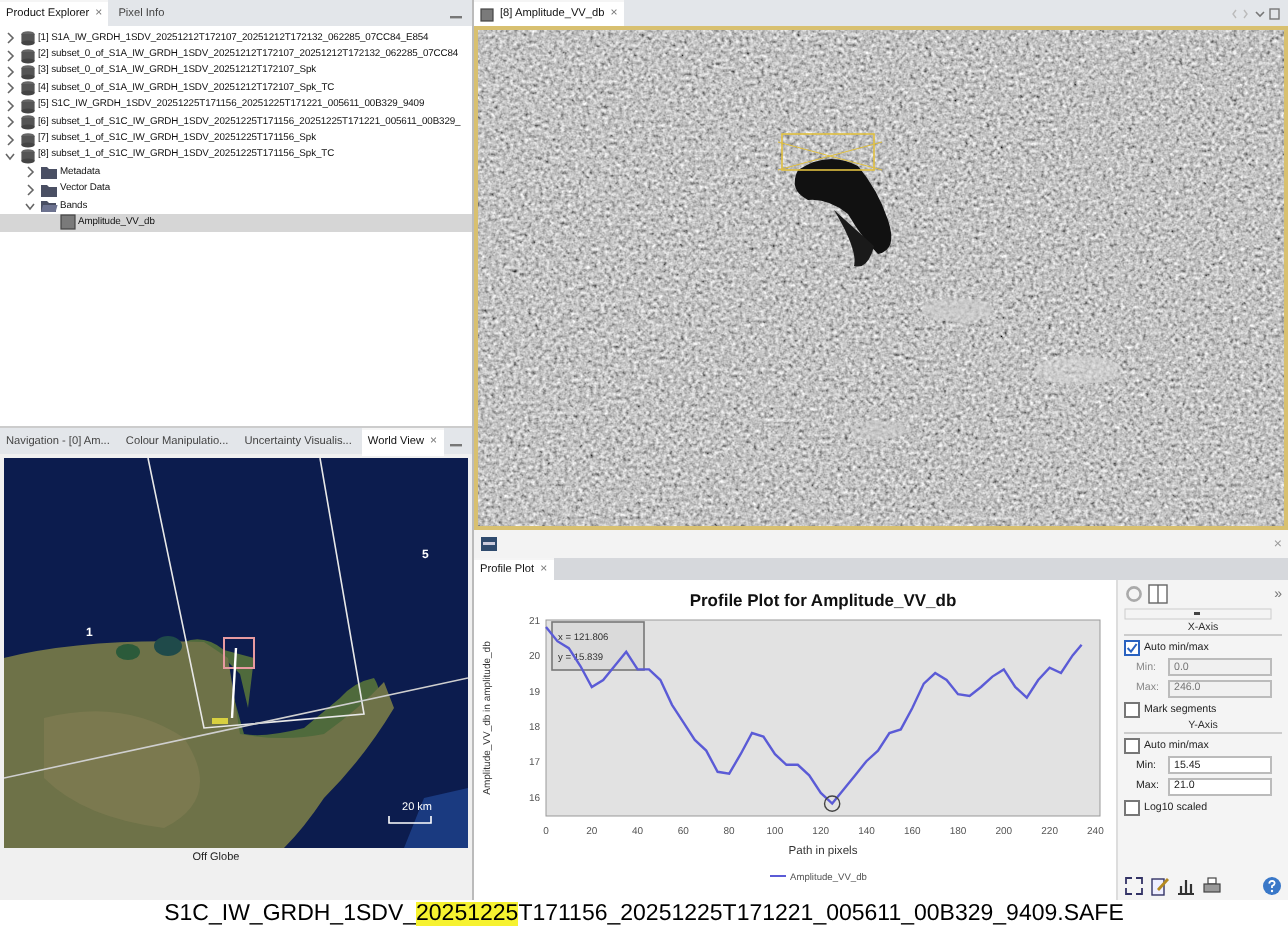  What do you see at coordinates (489, 544) in the screenshot?
I see `window-icon` at bounding box center [489, 544].